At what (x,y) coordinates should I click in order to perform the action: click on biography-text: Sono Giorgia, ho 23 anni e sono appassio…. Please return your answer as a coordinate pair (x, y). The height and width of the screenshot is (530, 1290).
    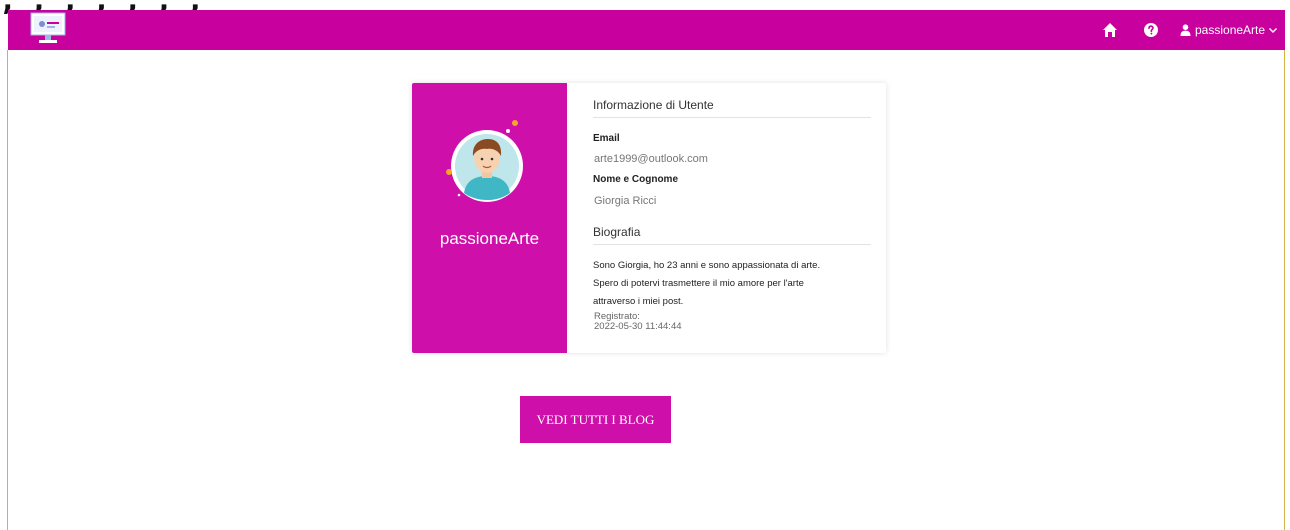
    Looking at the image, I should click on (733, 284).